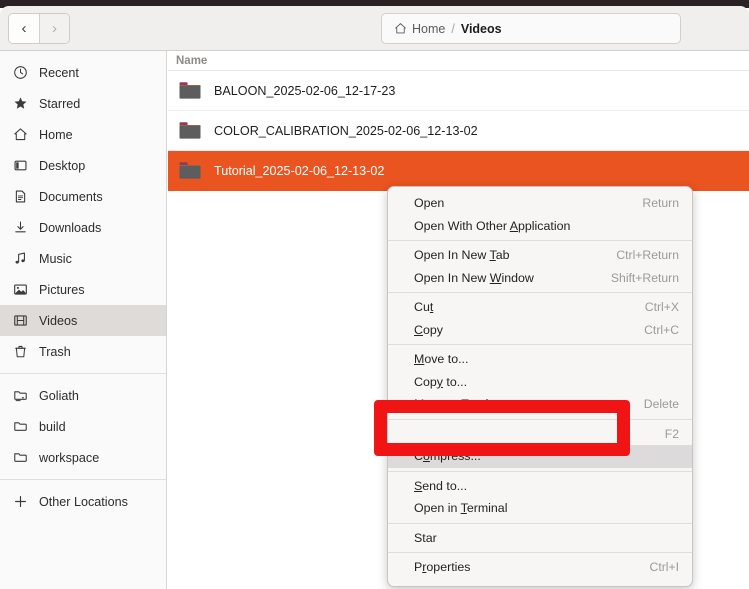 The image size is (749, 589). Describe the element at coordinates (52, 426) in the screenshot. I see `sidebar-item-label: build` at that location.